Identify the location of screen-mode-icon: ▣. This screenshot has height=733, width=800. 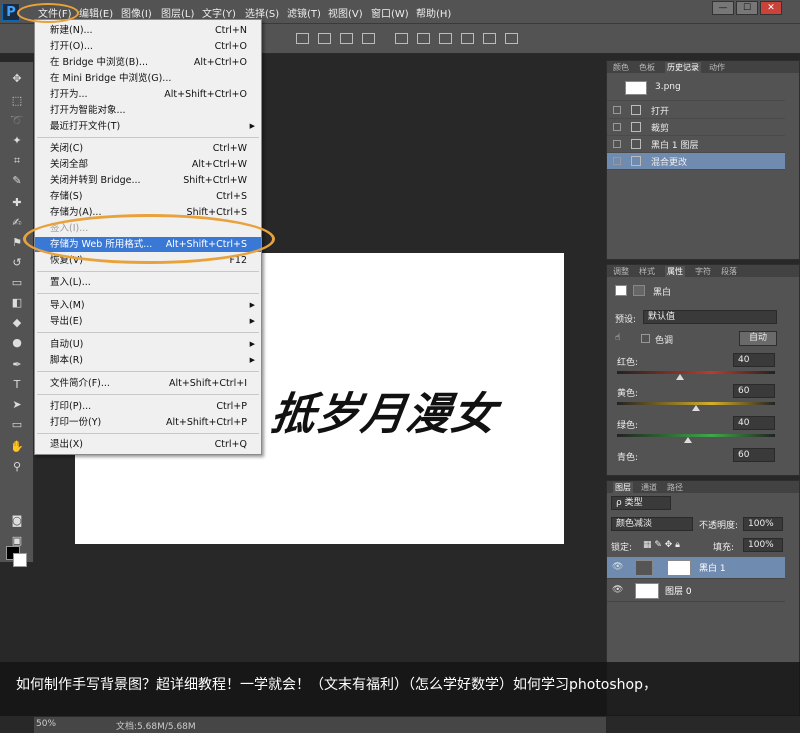
(17, 541).